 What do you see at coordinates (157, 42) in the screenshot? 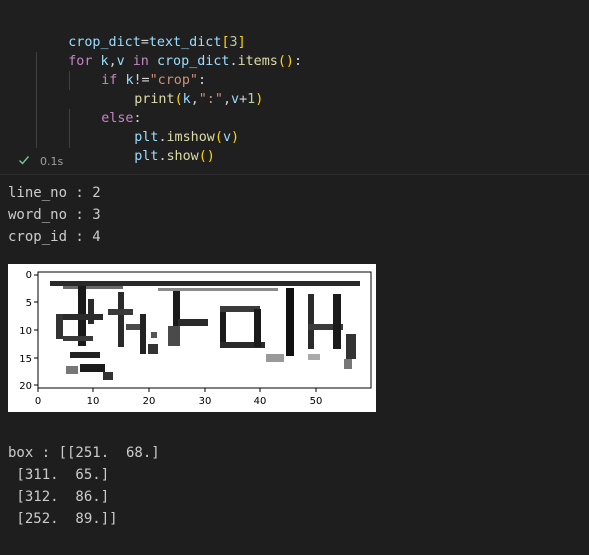
I see `code-line-1: crop_dict=text_dict[3]` at bounding box center [157, 42].